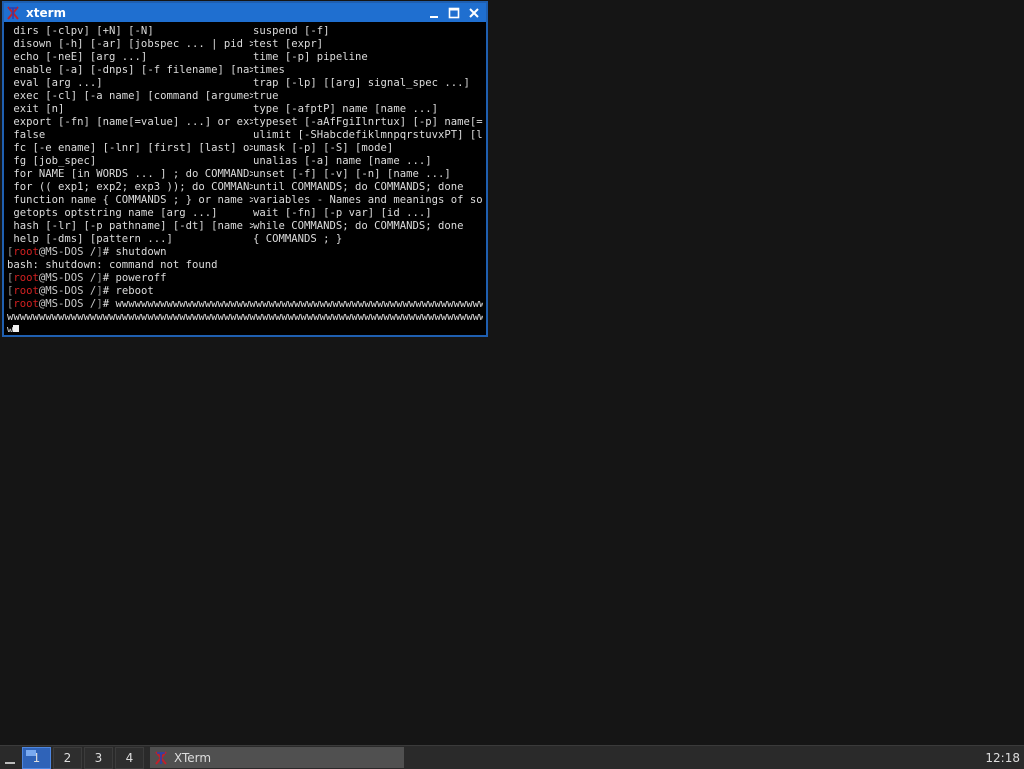  Describe the element at coordinates (77, 57) in the screenshot. I see `help-entry-left: echo [-neE] [arg ...]` at that location.